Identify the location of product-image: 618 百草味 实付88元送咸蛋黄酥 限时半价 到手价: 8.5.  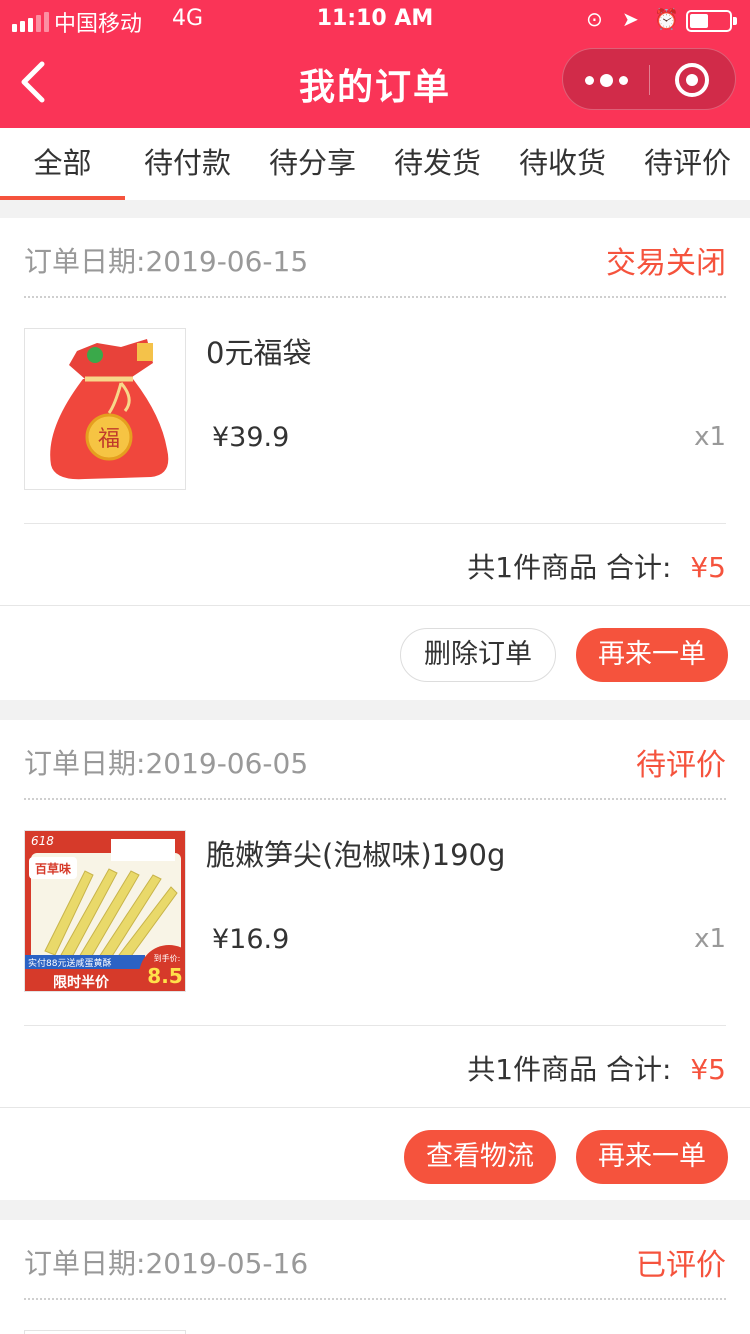
(105, 911).